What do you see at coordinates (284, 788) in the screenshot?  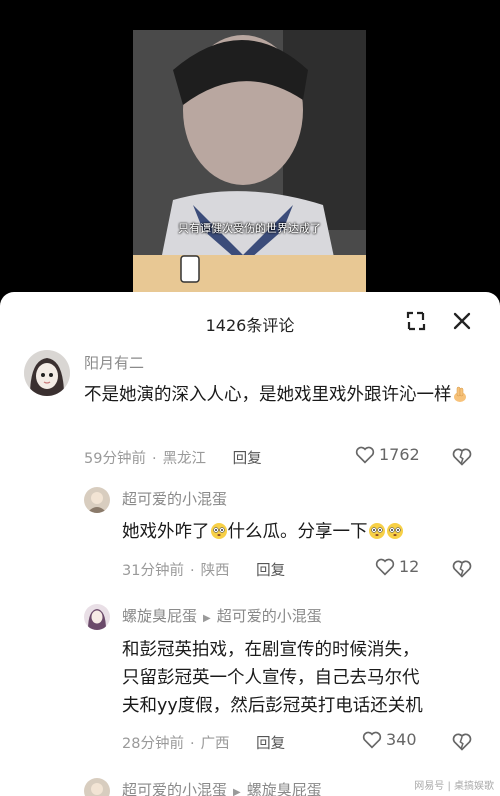 I see `reply-target: 螺旋臭屁蛋` at bounding box center [284, 788].